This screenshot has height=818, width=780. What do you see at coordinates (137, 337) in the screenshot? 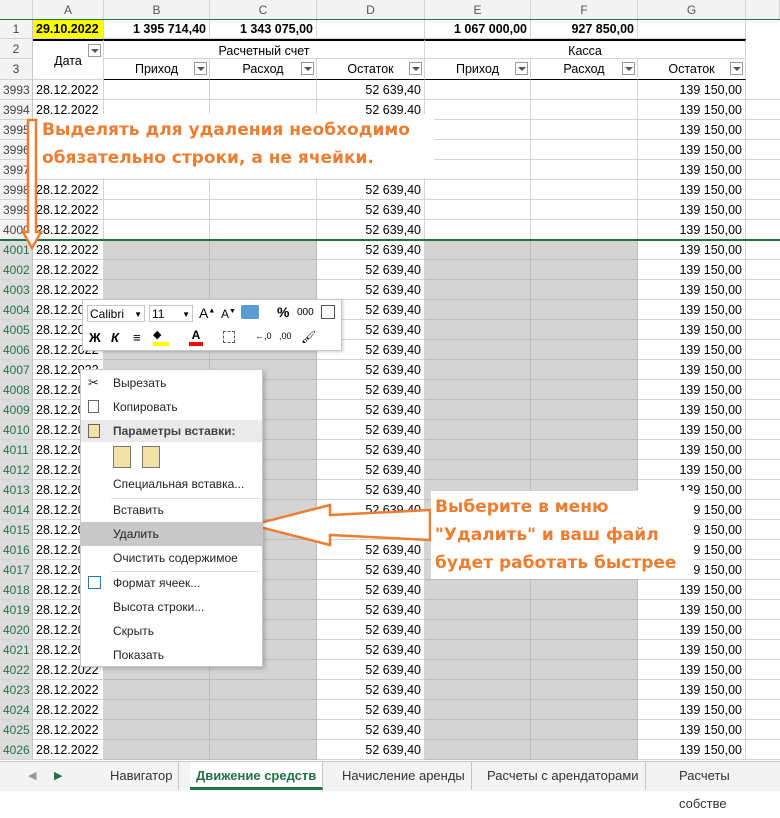
I see `align-center-icon: ≡` at bounding box center [137, 337].